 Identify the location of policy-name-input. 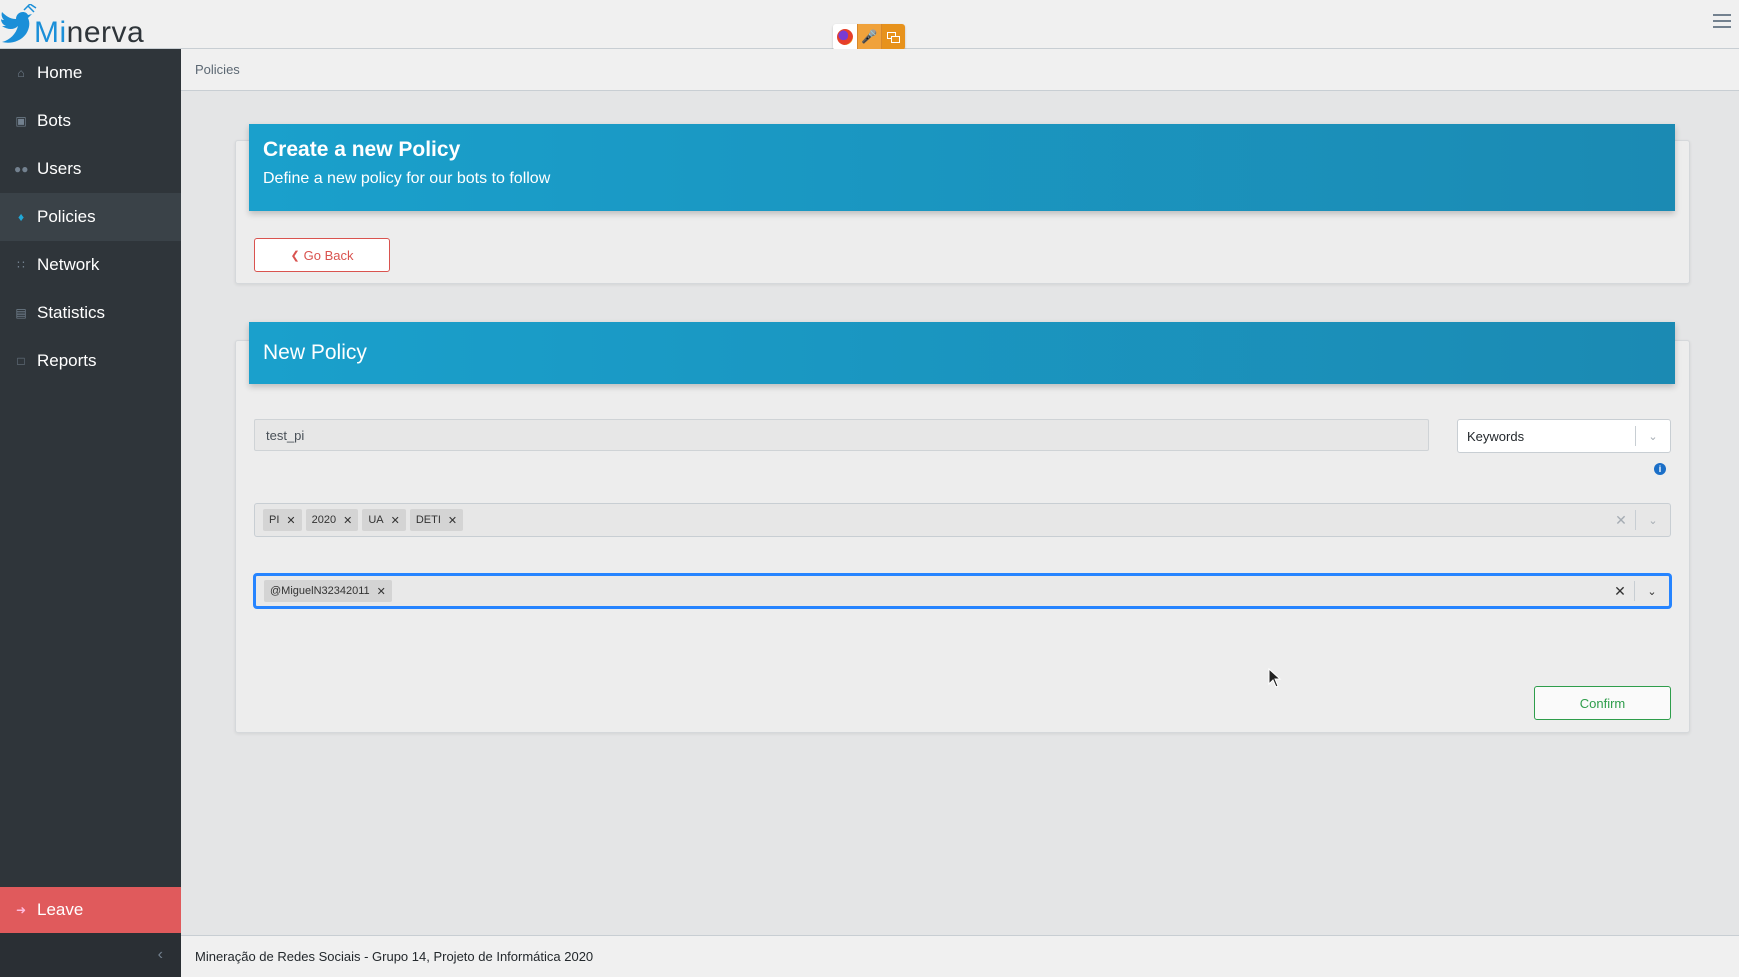
(841, 435).